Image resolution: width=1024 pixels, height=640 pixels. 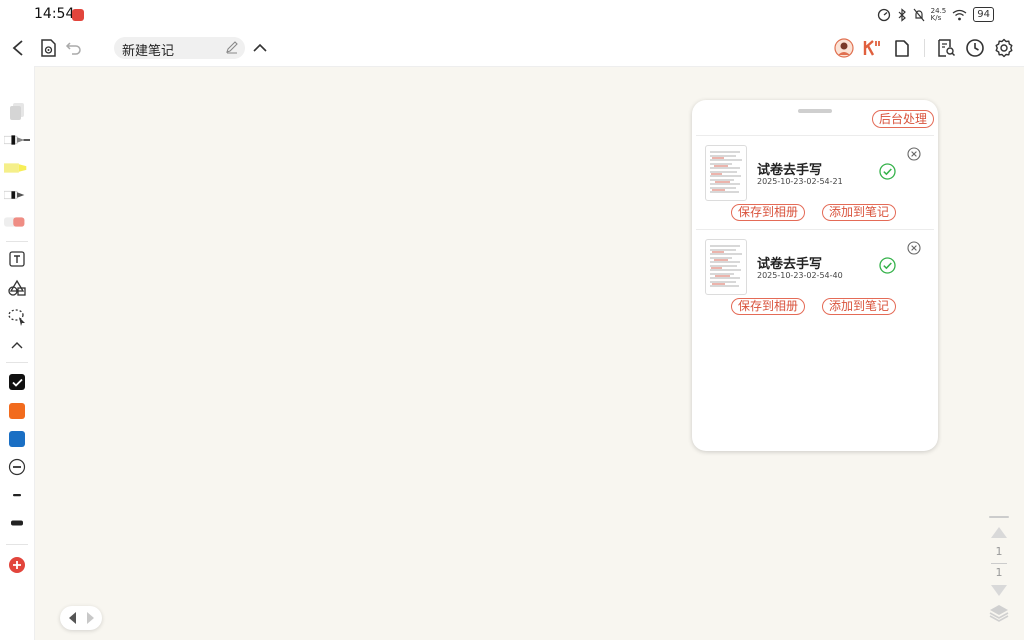 I want to click on page-down-icon, so click(x=999, y=591).